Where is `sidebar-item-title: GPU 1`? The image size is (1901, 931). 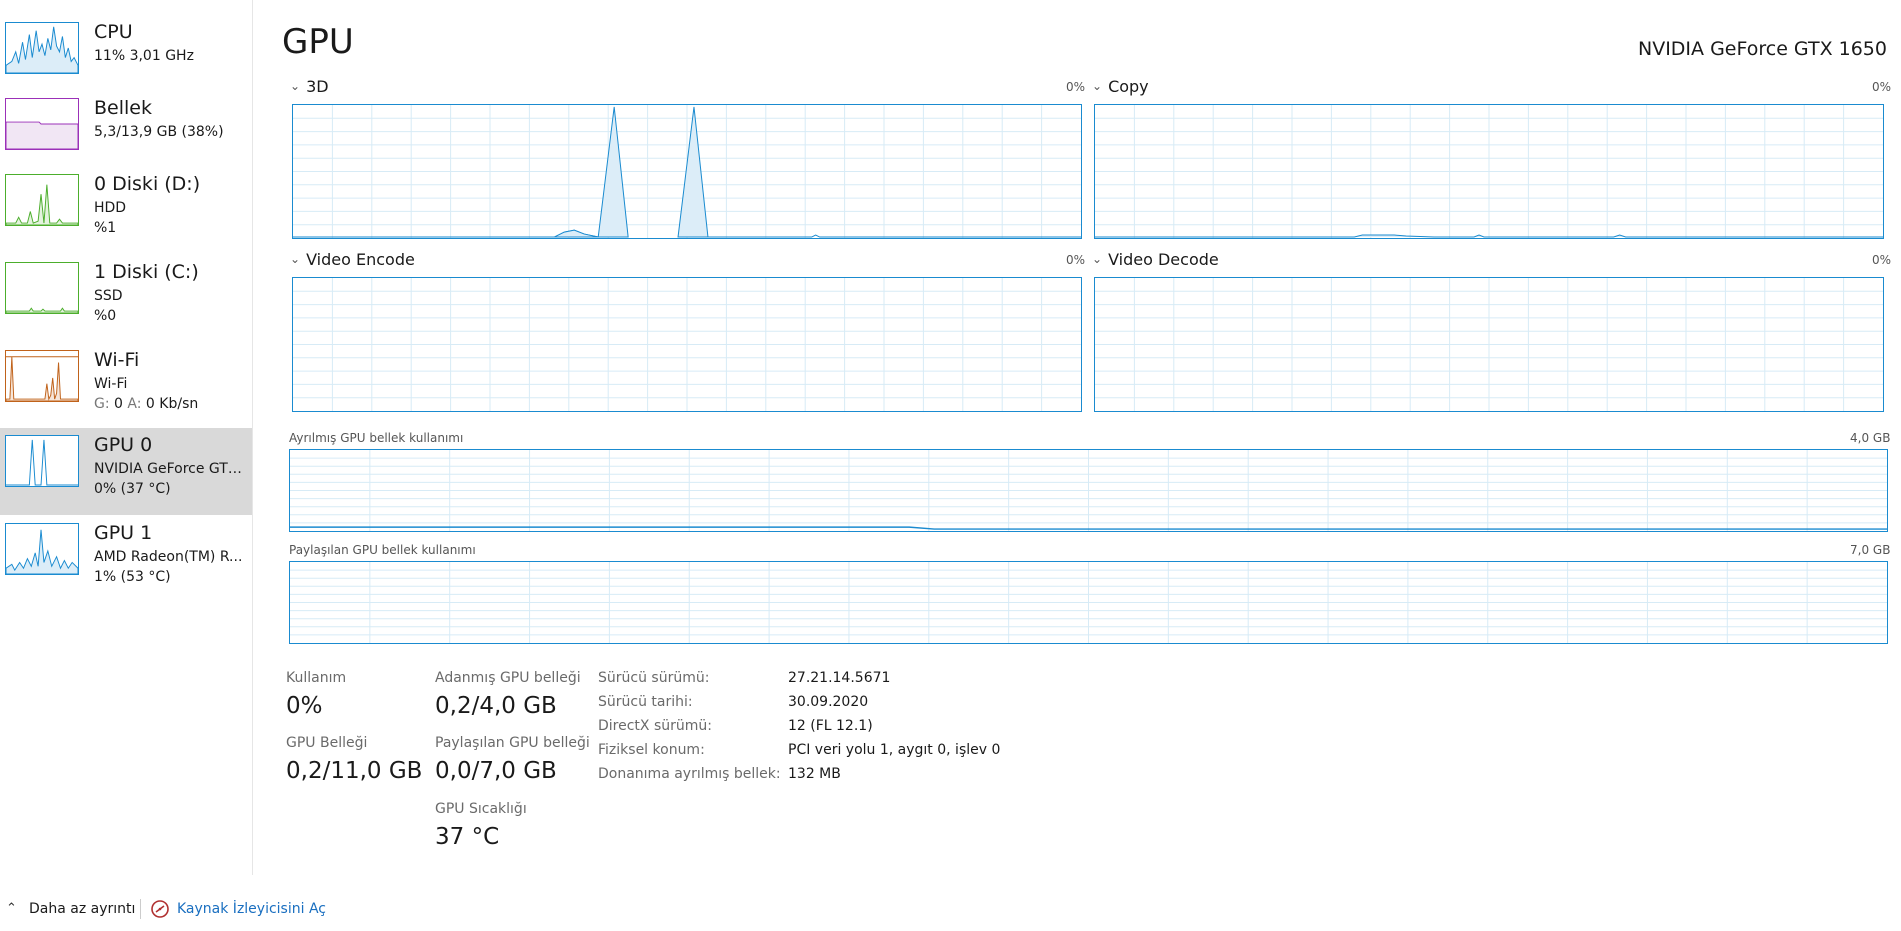 sidebar-item-title: GPU 1 is located at coordinates (123, 533).